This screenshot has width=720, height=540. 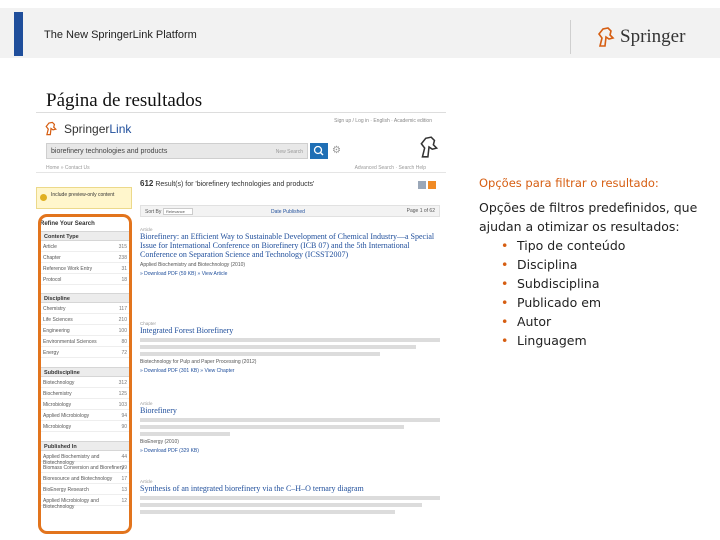 I want to click on rss-icon, so click(x=432, y=185).